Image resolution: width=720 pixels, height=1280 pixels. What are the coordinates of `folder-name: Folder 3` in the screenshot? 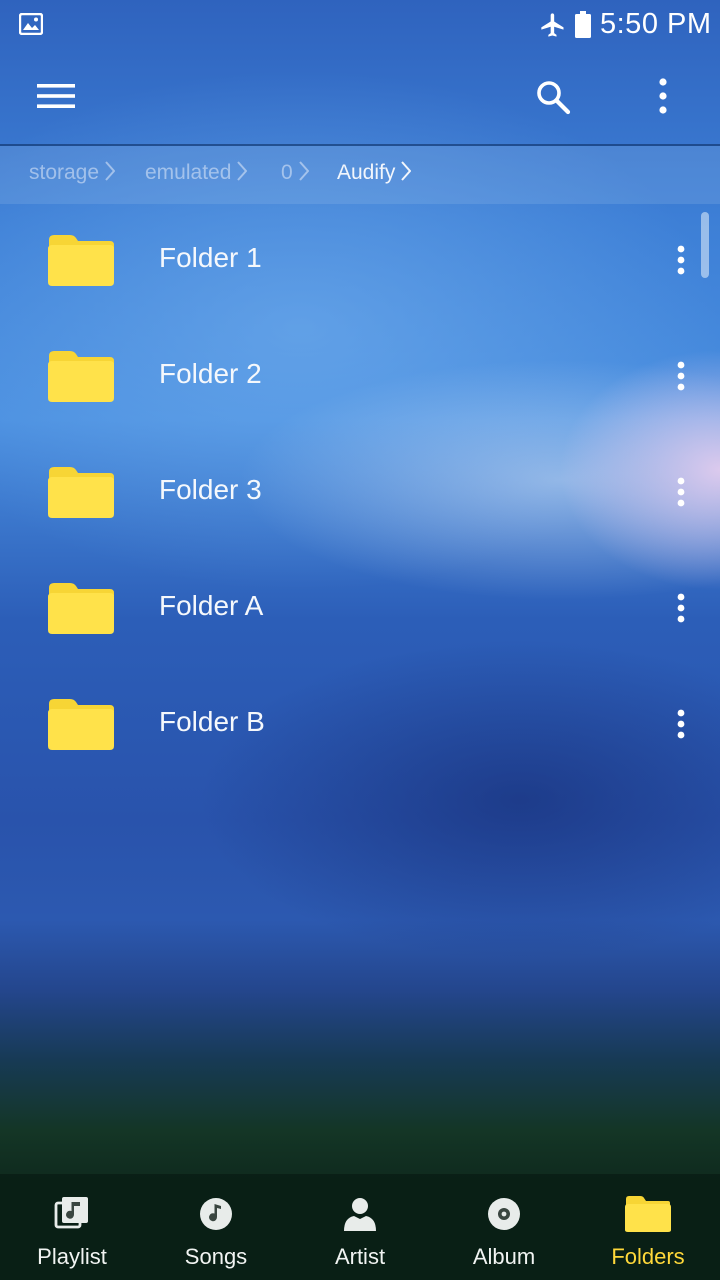 It's located at (210, 489).